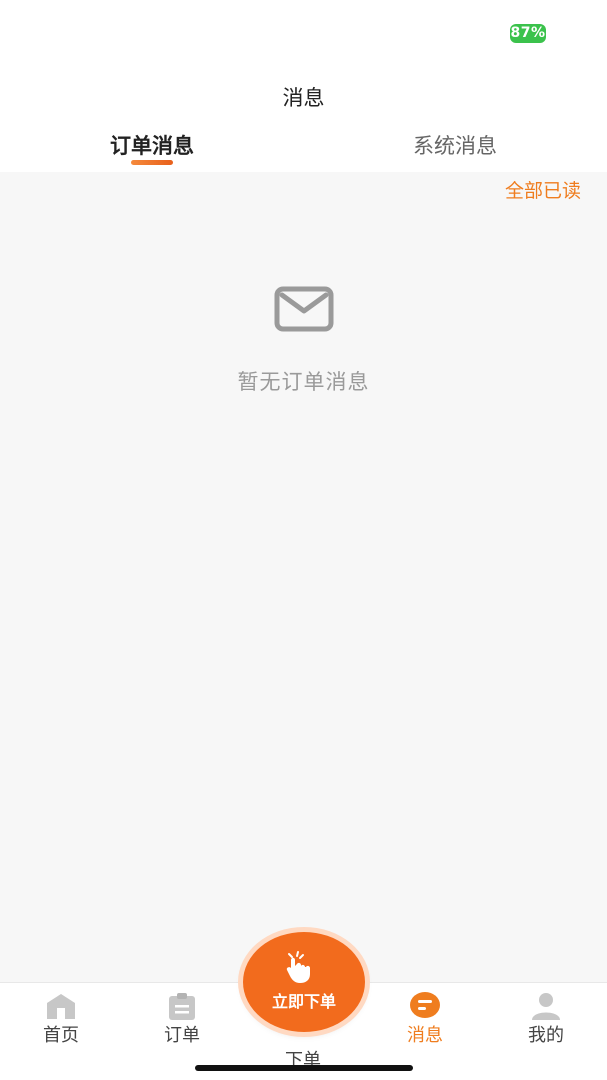 The width and height of the screenshot is (607, 1080). Describe the element at coordinates (528, 33) in the screenshot. I see `battery-indicator: 87%` at that location.